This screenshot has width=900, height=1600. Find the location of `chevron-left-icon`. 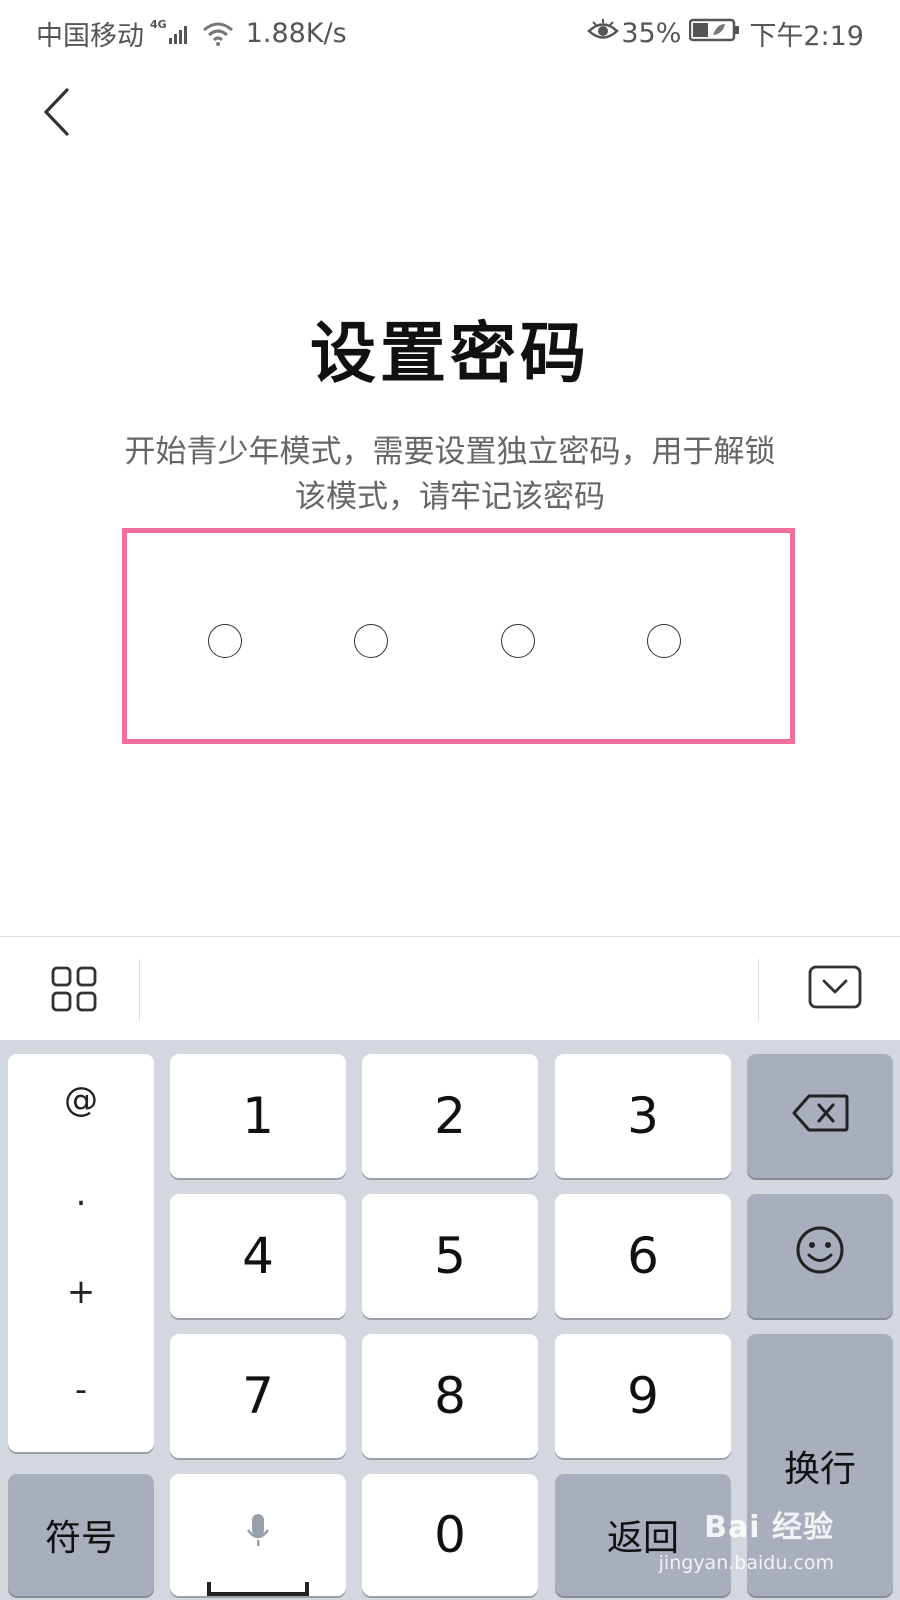

chevron-left-icon is located at coordinates (56, 114).